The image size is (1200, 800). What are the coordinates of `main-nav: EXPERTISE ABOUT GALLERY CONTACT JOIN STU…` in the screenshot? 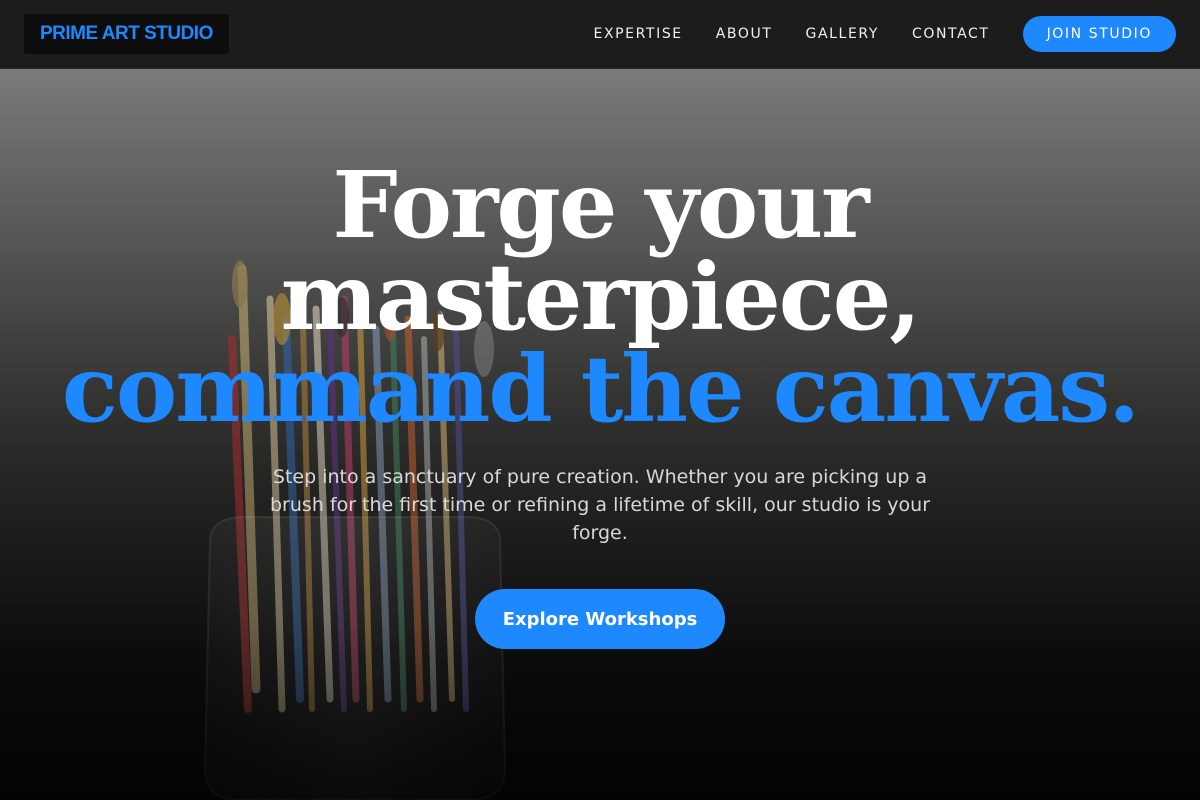 It's located at (885, 34).